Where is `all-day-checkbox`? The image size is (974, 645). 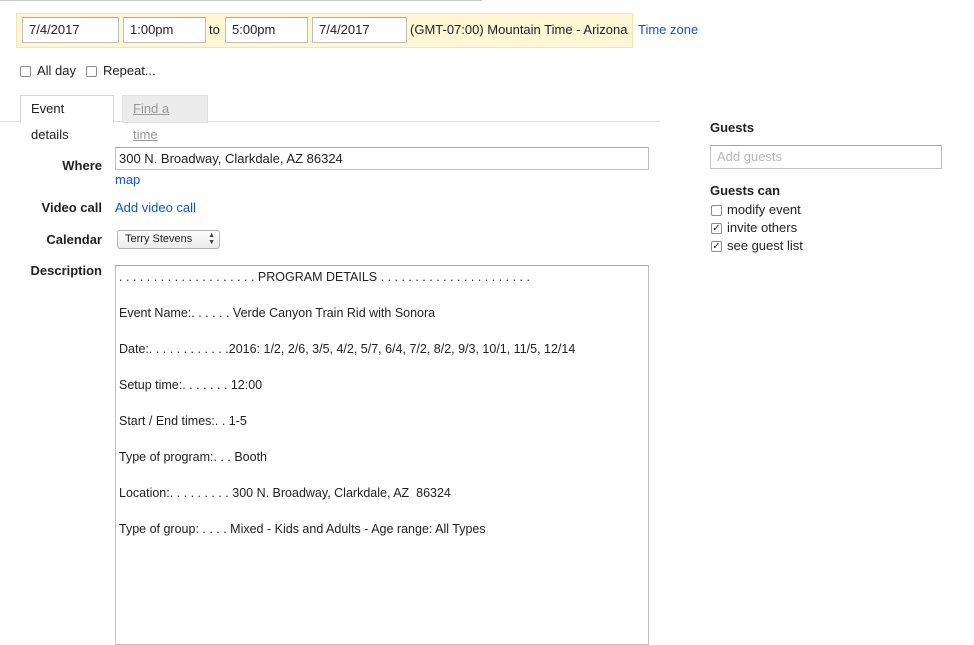 all-day-checkbox is located at coordinates (25, 71).